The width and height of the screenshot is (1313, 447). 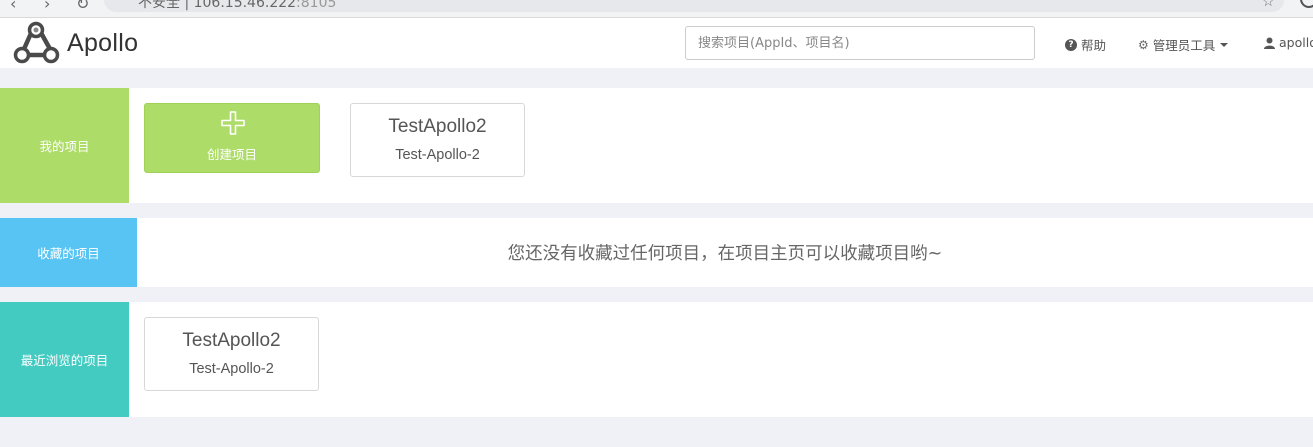 What do you see at coordinates (82, 6) in the screenshot?
I see `reload-icon: ↻` at bounding box center [82, 6].